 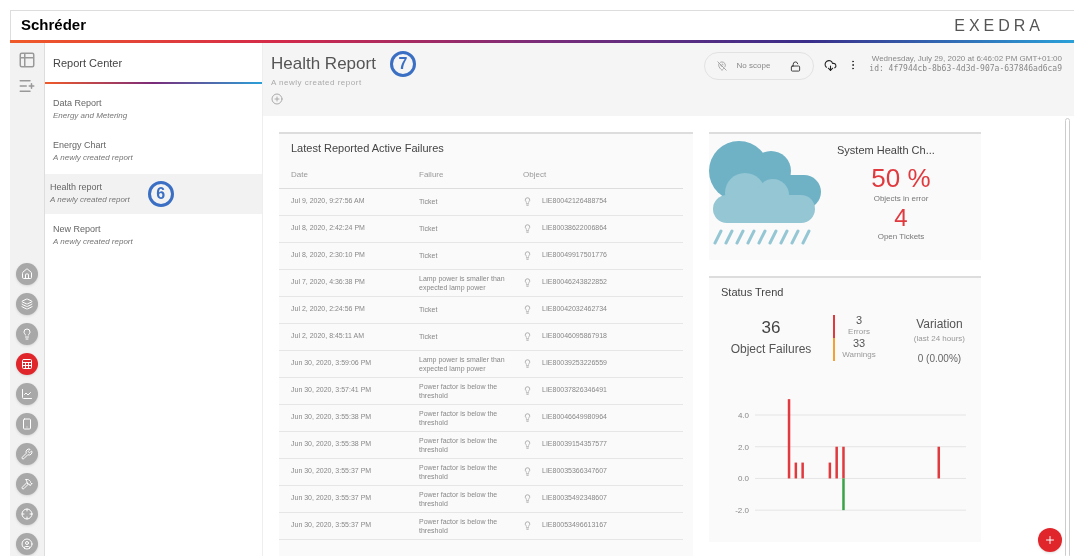 What do you see at coordinates (1067, 337) in the screenshot?
I see `scrollbar` at bounding box center [1067, 337].